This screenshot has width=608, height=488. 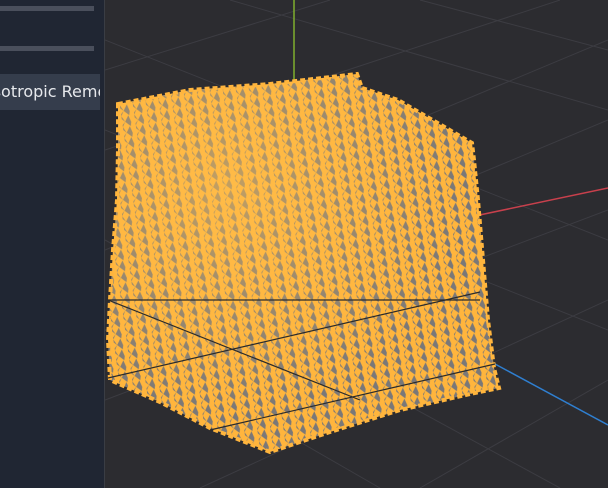 I want to click on isotropic-remesh-button: Isotropic Remesh, so click(x=50, y=92).